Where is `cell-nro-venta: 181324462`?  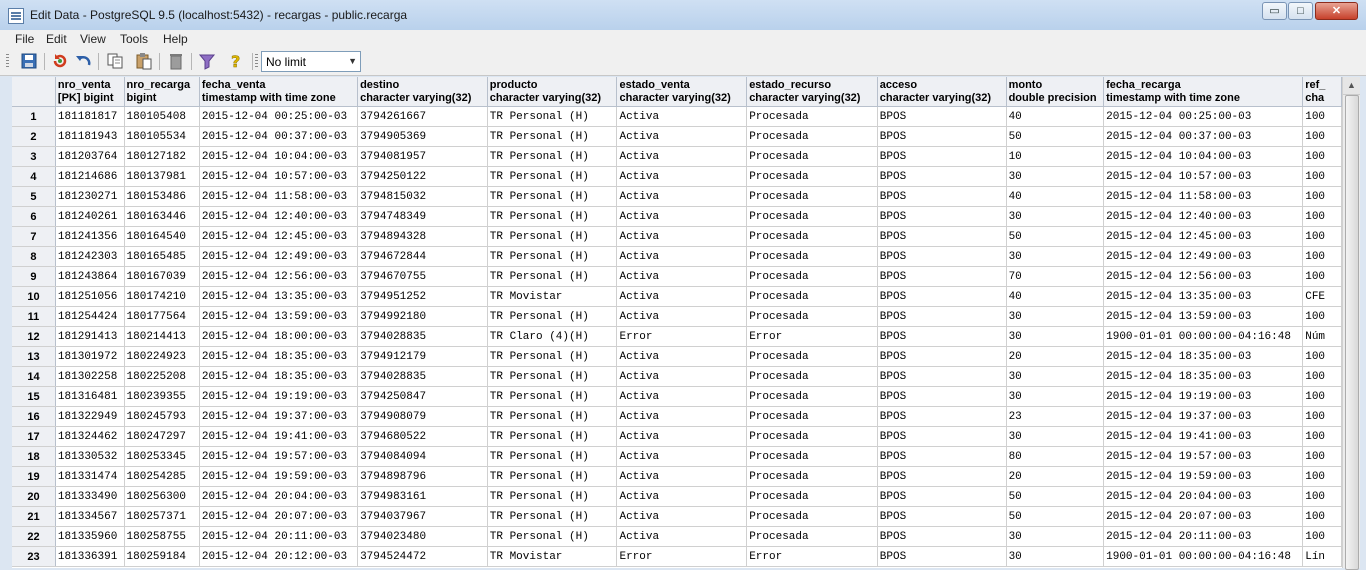
cell-nro-venta: 181324462 is located at coordinates (90, 436).